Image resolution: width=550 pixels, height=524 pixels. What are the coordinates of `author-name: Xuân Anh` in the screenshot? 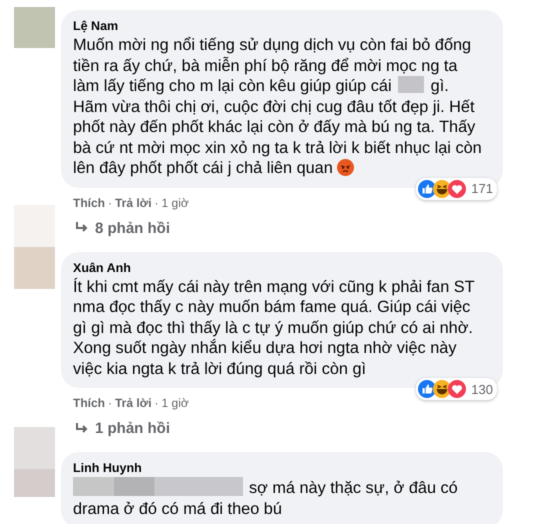 It's located at (282, 267).